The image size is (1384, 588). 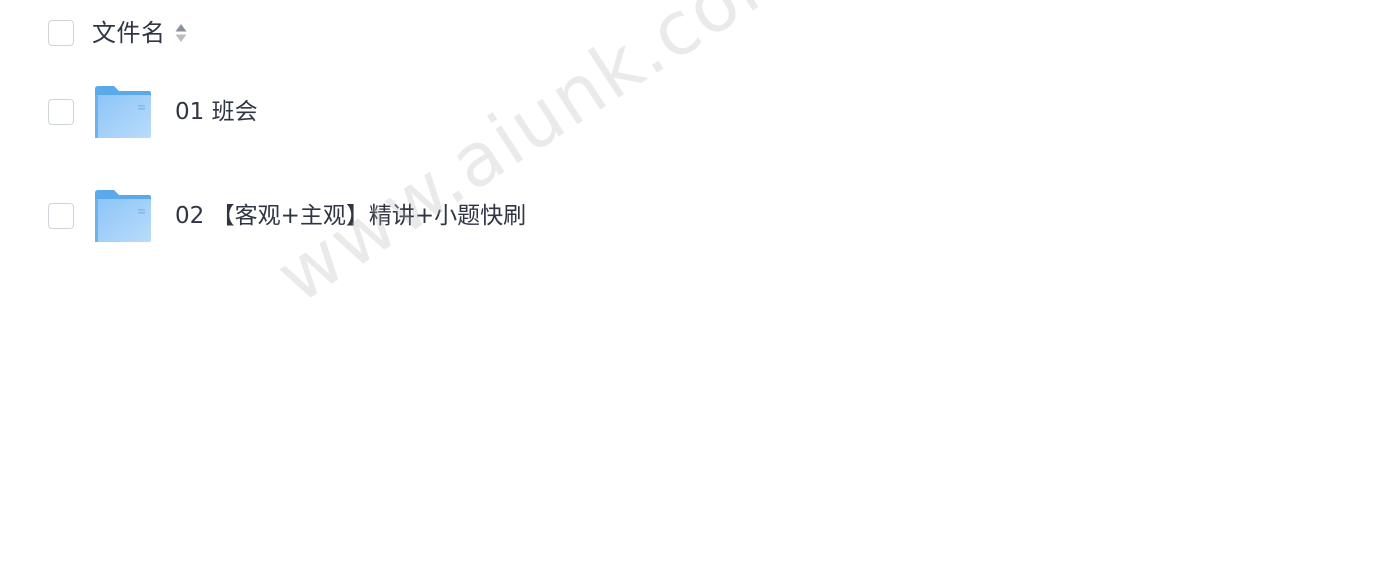 I want to click on file-row: 02 【客观+主观】精讲+小题快刷, so click(x=287, y=216).